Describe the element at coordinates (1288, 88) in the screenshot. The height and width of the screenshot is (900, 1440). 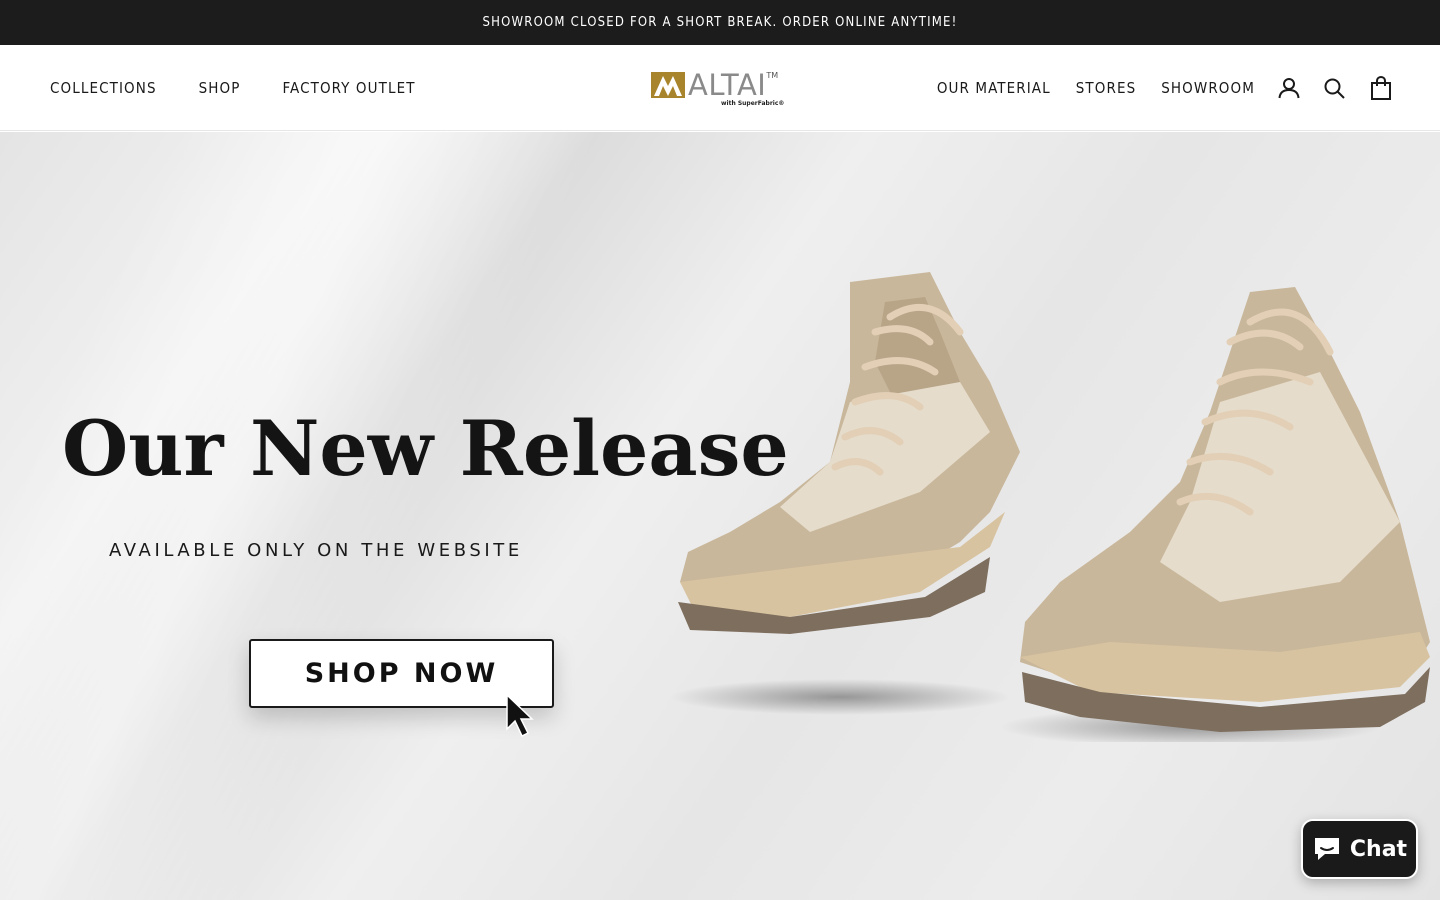
I see `account-icon` at that location.